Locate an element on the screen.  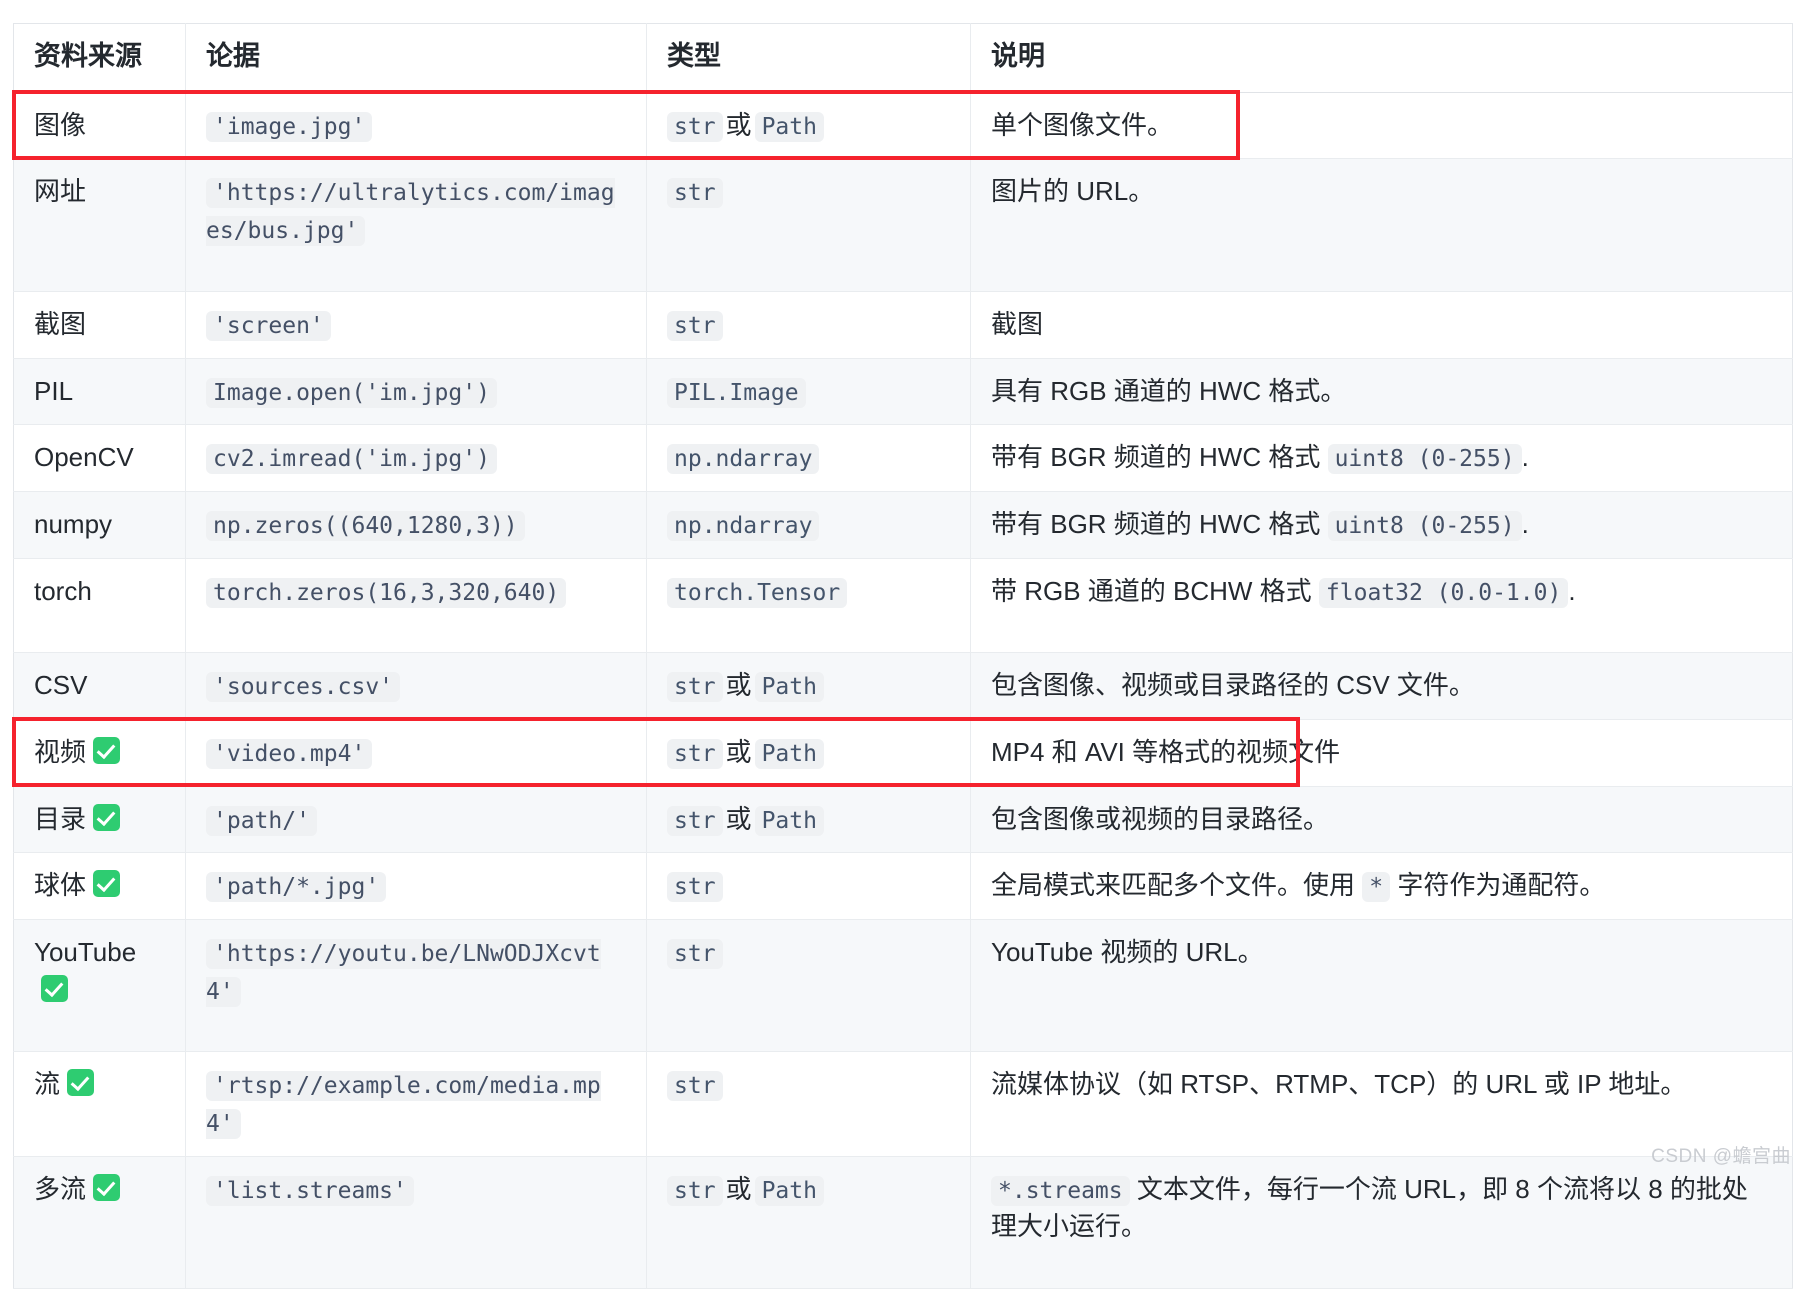
source-label: 目录 is located at coordinates (60, 818).